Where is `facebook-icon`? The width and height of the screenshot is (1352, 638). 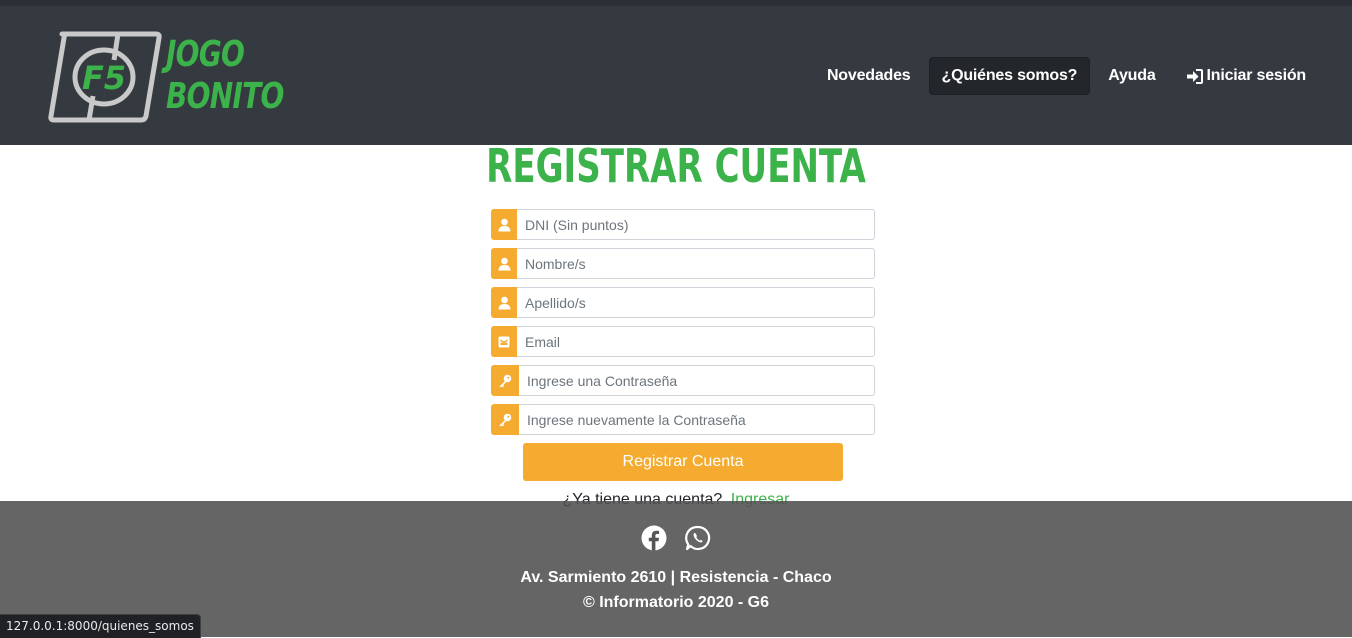
facebook-icon is located at coordinates (654, 538).